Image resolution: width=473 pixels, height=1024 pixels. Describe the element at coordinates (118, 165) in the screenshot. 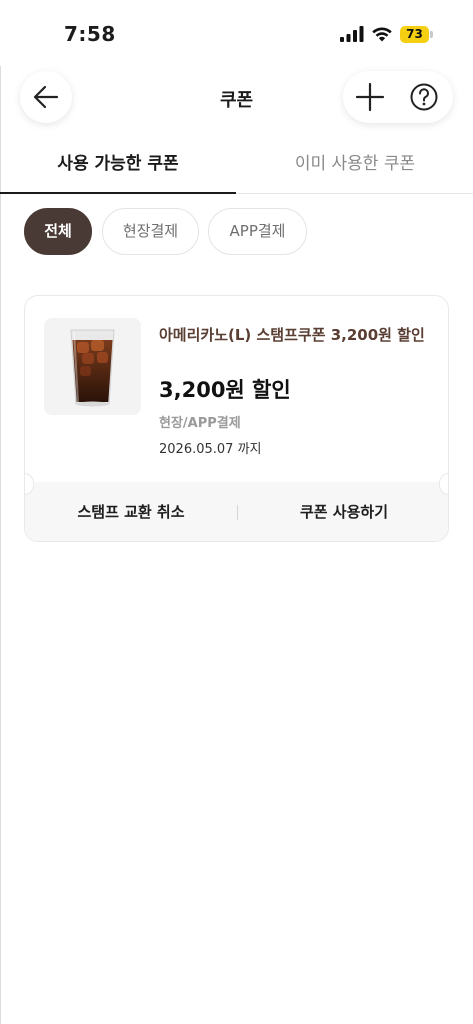

I see `tab-available: 사용 가능한 쿠폰` at that location.